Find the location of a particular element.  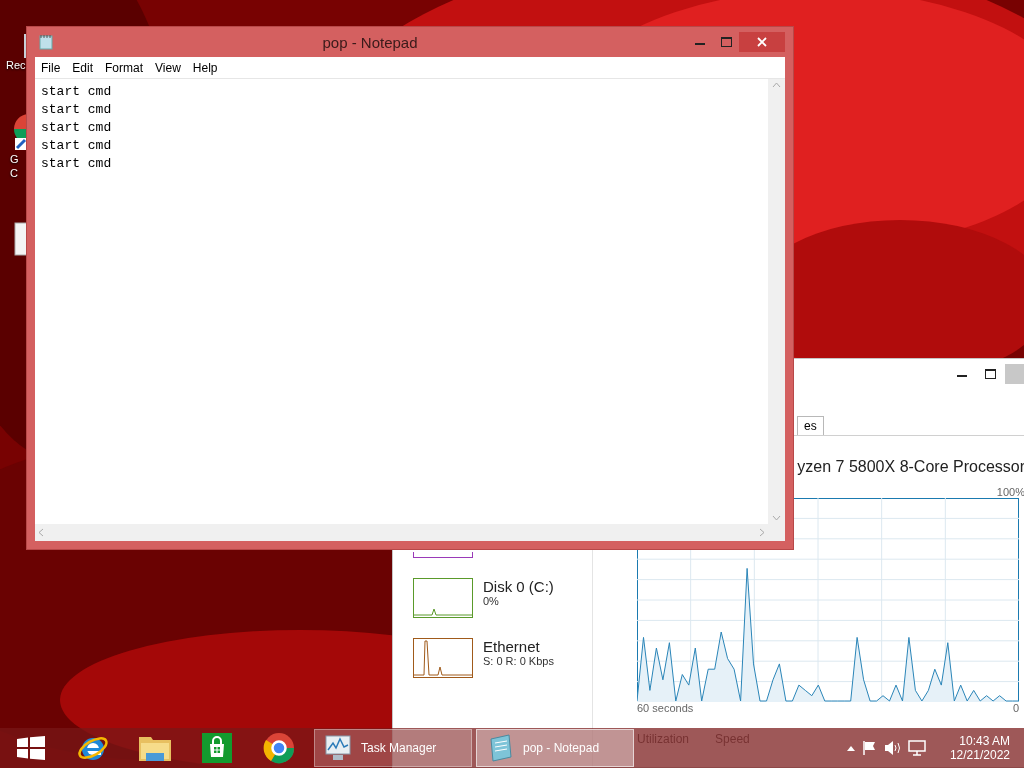

notepad-icon is located at coordinates (46, 42).